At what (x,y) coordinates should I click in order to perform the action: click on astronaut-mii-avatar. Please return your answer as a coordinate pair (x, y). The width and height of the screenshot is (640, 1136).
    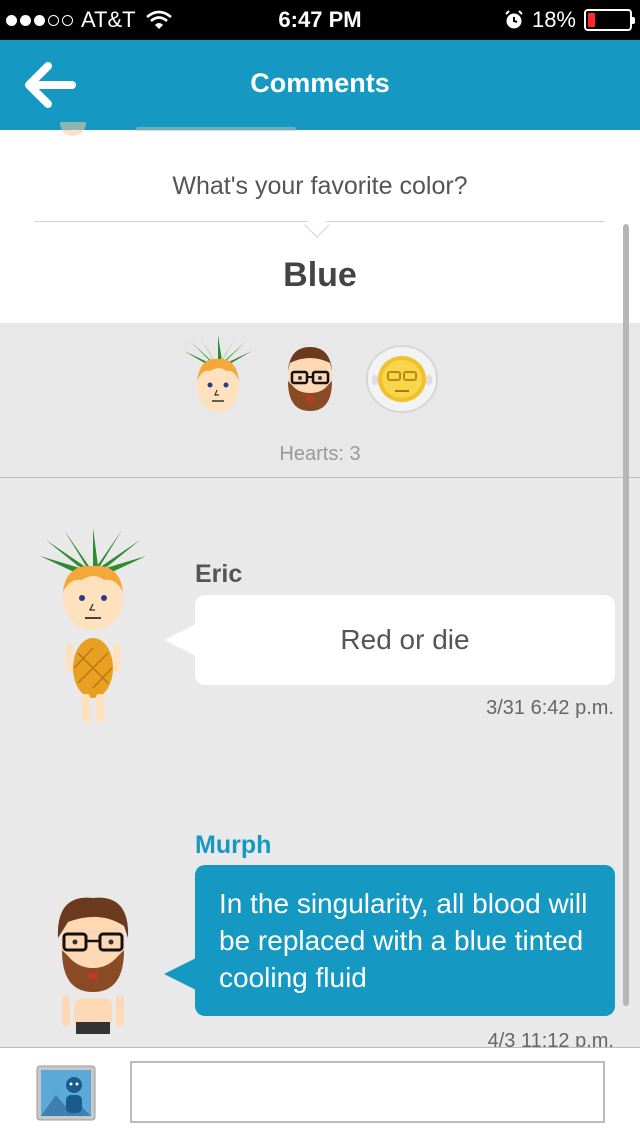
    Looking at the image, I should click on (402, 375).